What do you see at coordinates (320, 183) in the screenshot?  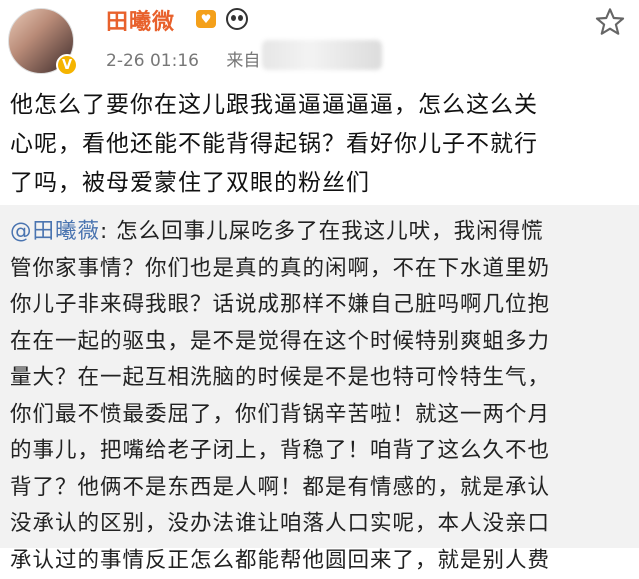 I see `post-line: 了吗，被母爱蒙住了双眼的粉丝们` at bounding box center [320, 183].